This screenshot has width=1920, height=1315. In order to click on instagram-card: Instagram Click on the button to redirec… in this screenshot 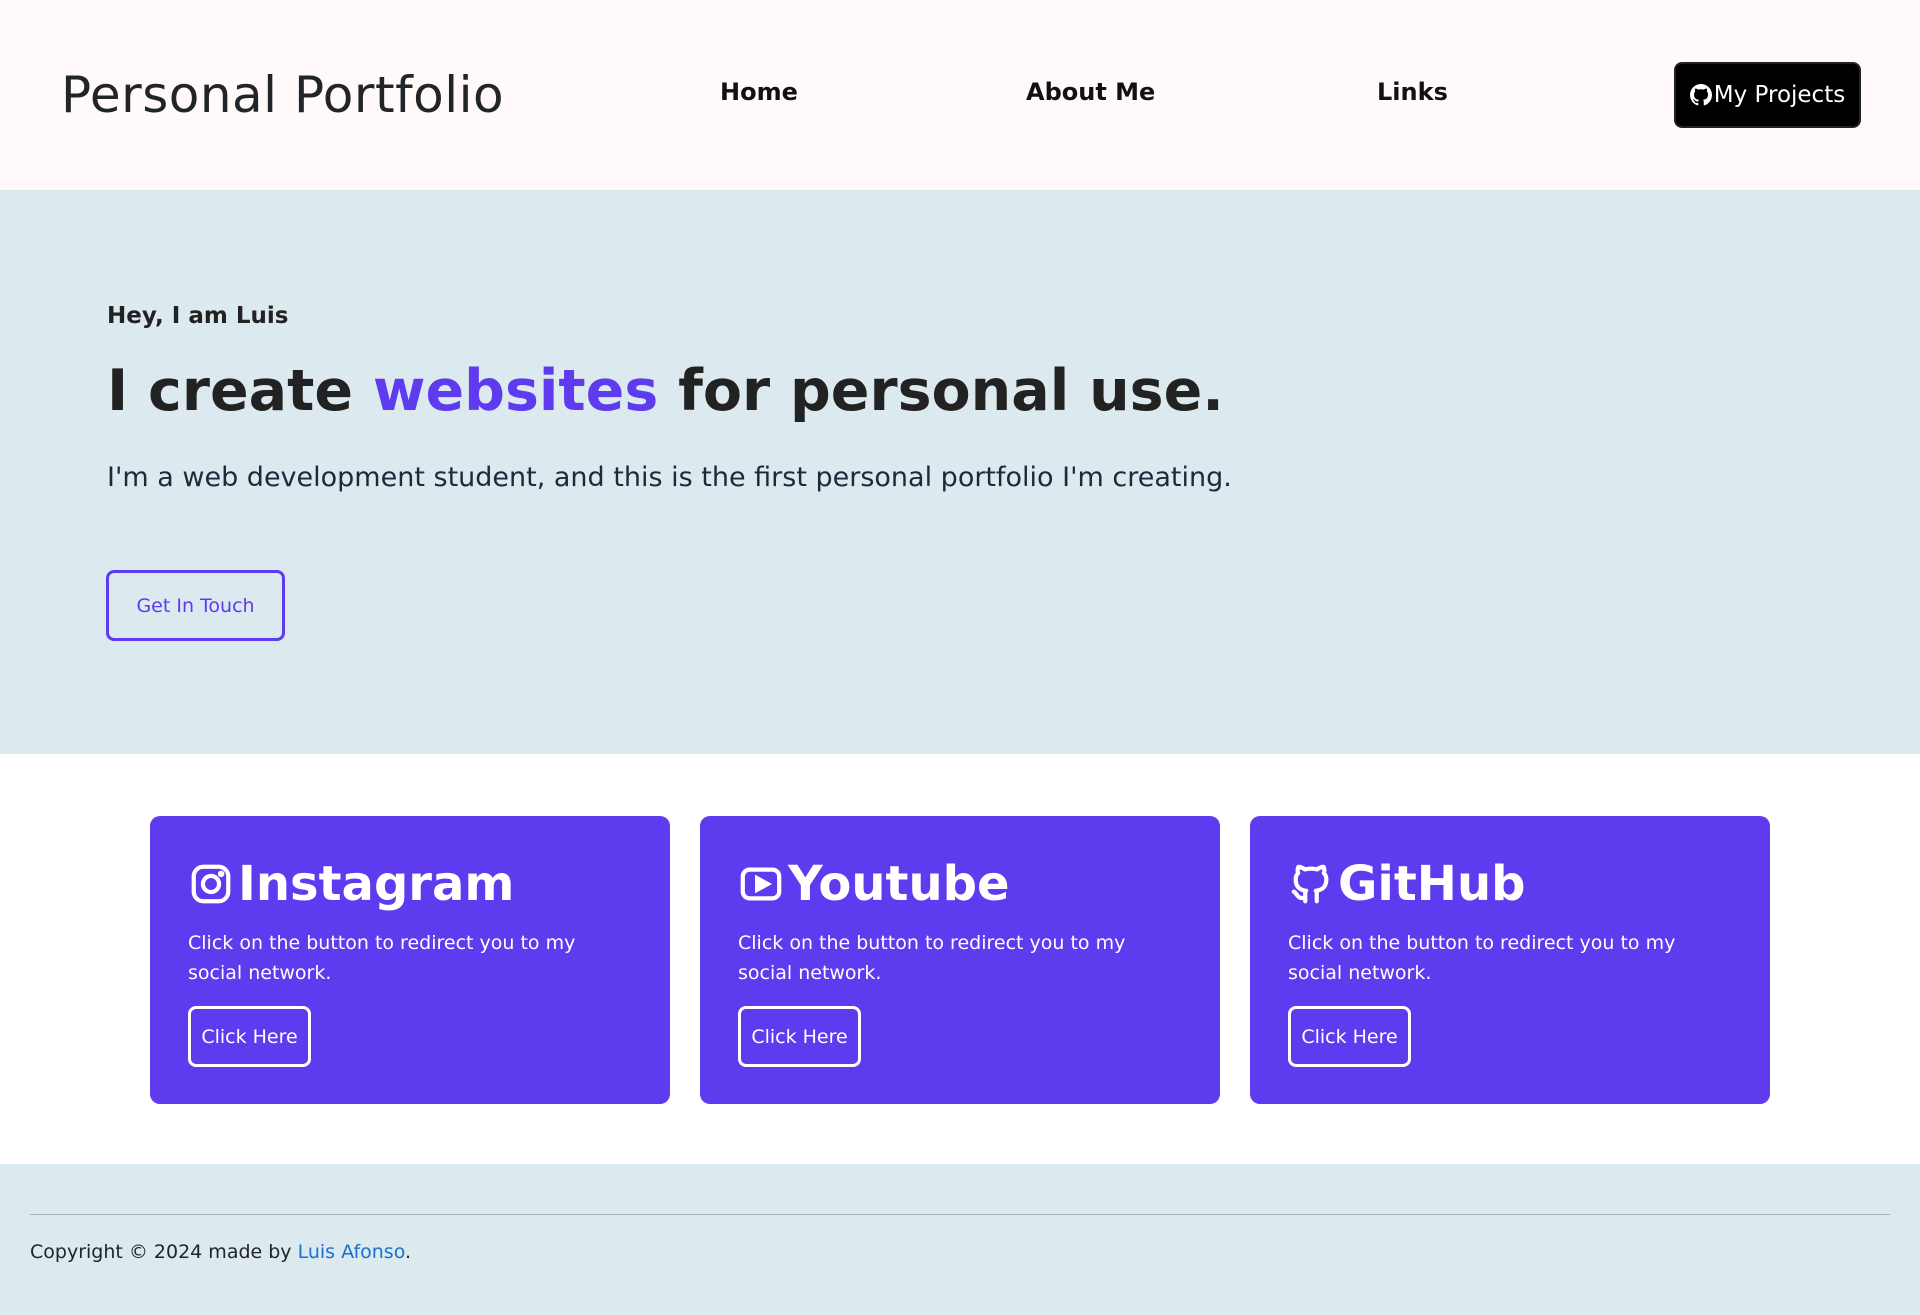, I will do `click(410, 960)`.